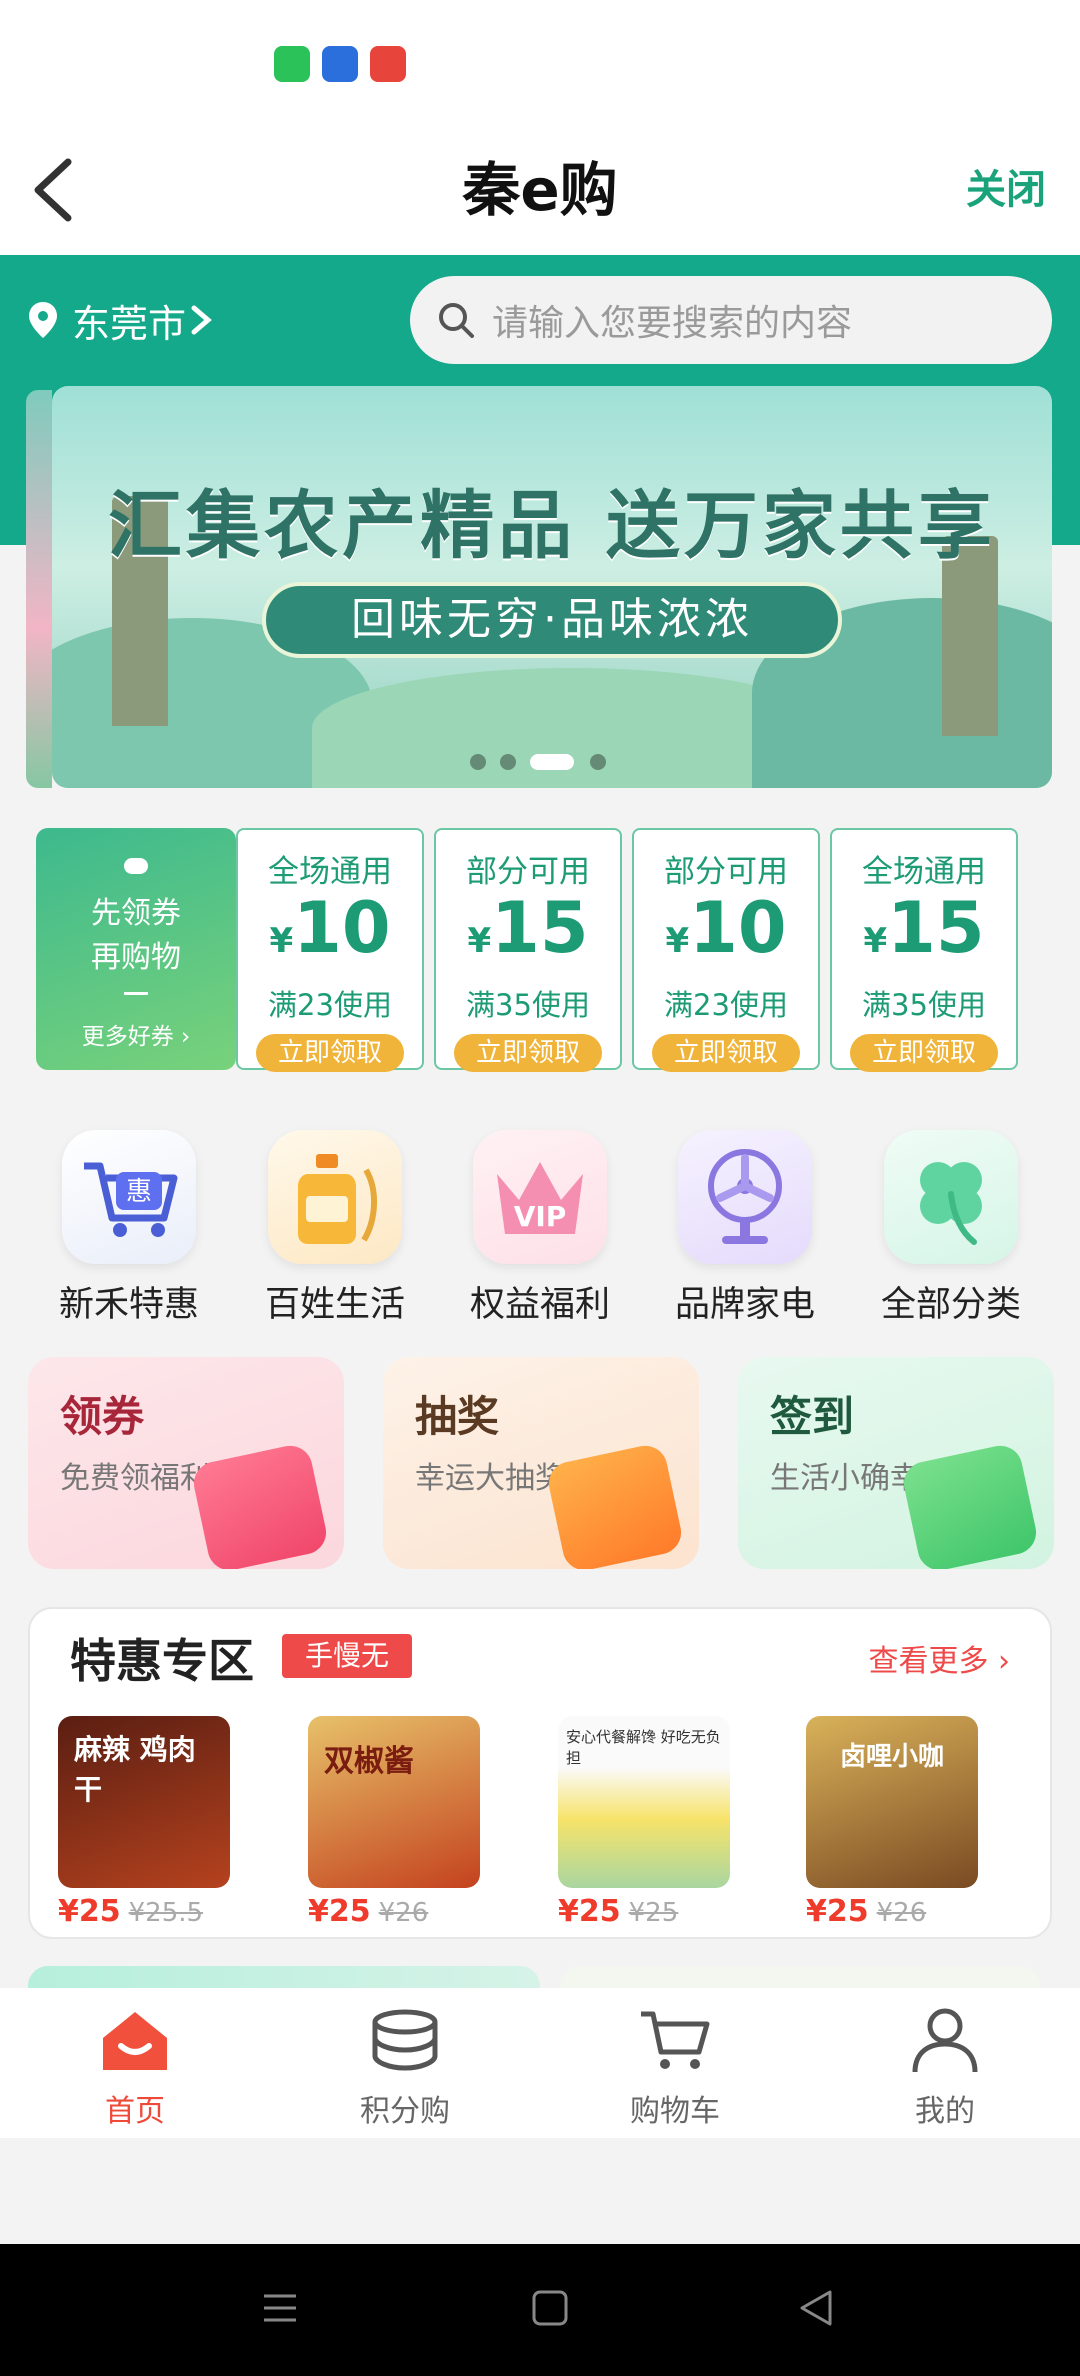 The height and width of the screenshot is (2376, 1080). Describe the element at coordinates (615, 1505) in the screenshot. I see `gift-box-icon` at that location.